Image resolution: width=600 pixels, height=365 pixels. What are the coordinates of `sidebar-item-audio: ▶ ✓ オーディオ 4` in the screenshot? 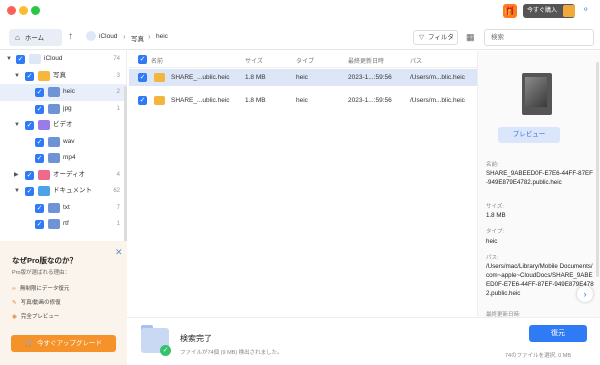 It's located at (63, 175).